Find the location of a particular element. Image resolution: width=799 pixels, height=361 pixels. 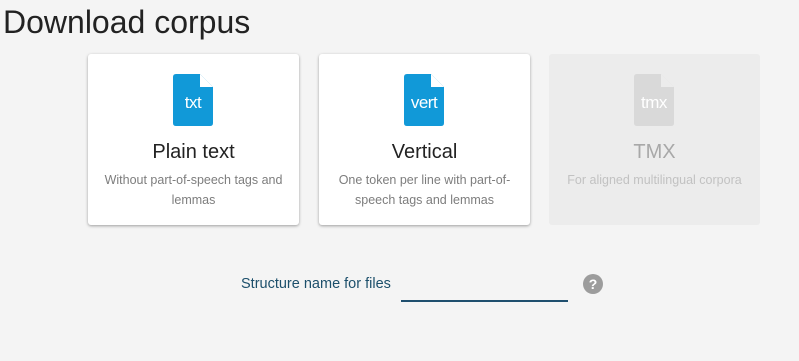

file-vert-icon: vert is located at coordinates (424, 100).